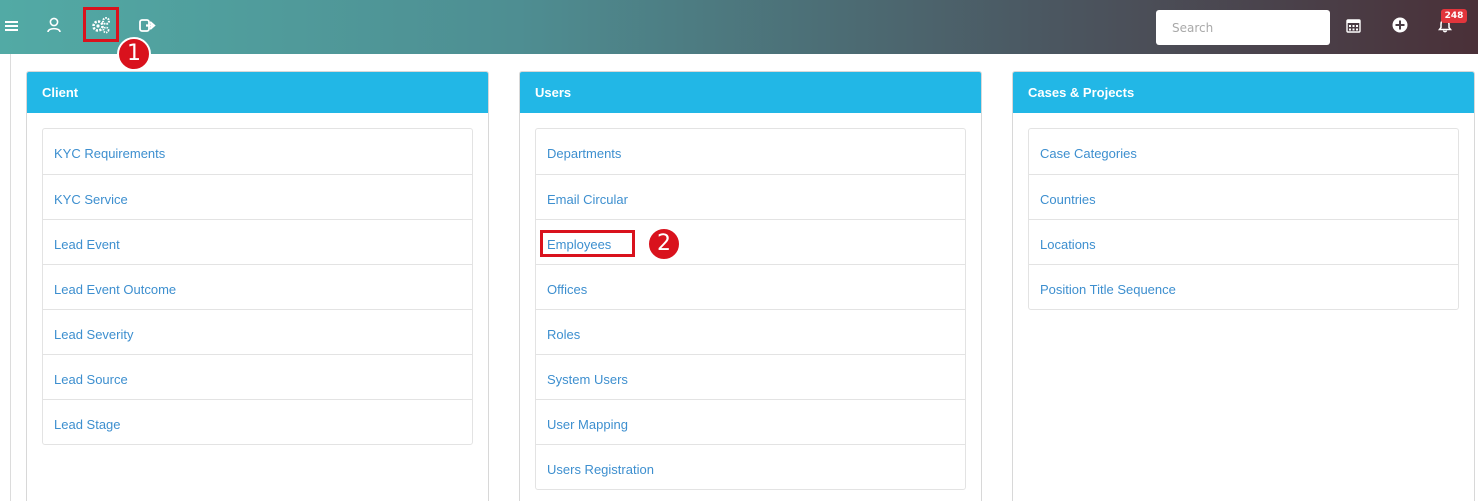 The height and width of the screenshot is (501, 1478). I want to click on client-item-lead-severity: Lead Severity, so click(257, 331).